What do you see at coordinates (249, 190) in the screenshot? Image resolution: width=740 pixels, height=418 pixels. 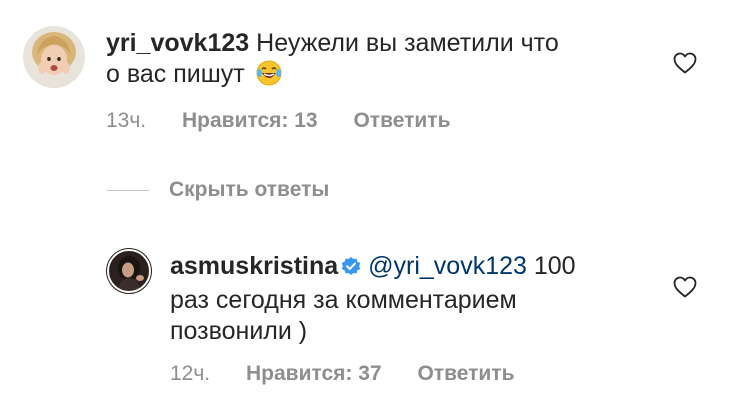 I see `hide-replies-label: Скрыть ответы` at bounding box center [249, 190].